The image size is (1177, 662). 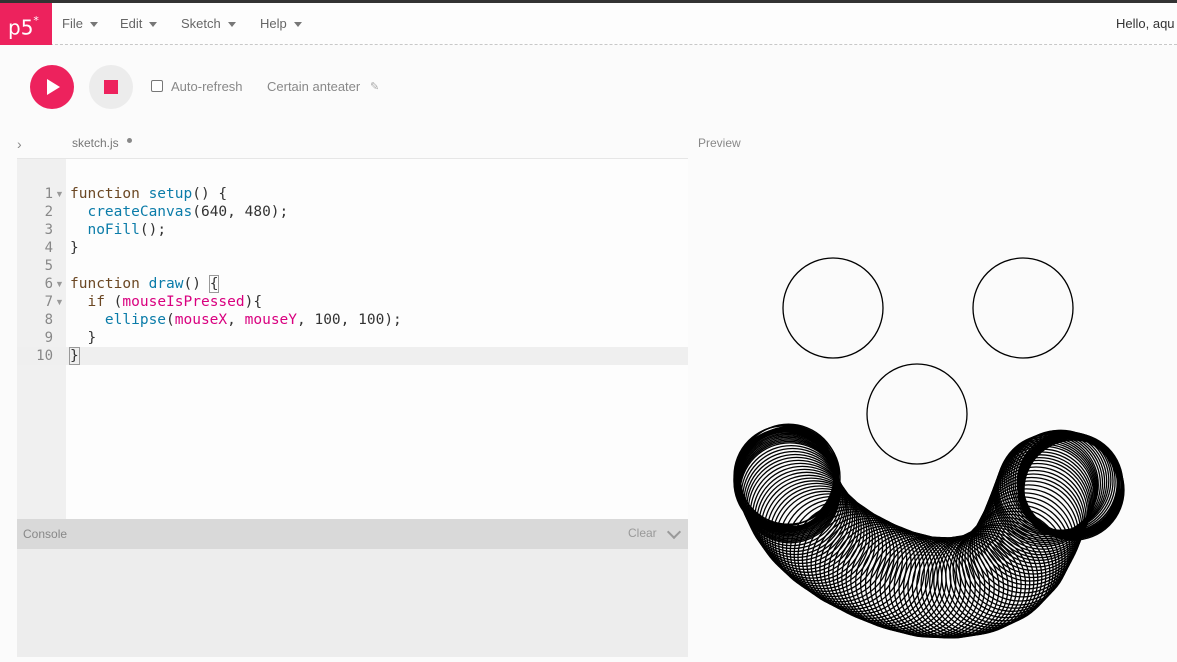 What do you see at coordinates (72, 23) in the screenshot?
I see `menu-file-label: File` at bounding box center [72, 23].